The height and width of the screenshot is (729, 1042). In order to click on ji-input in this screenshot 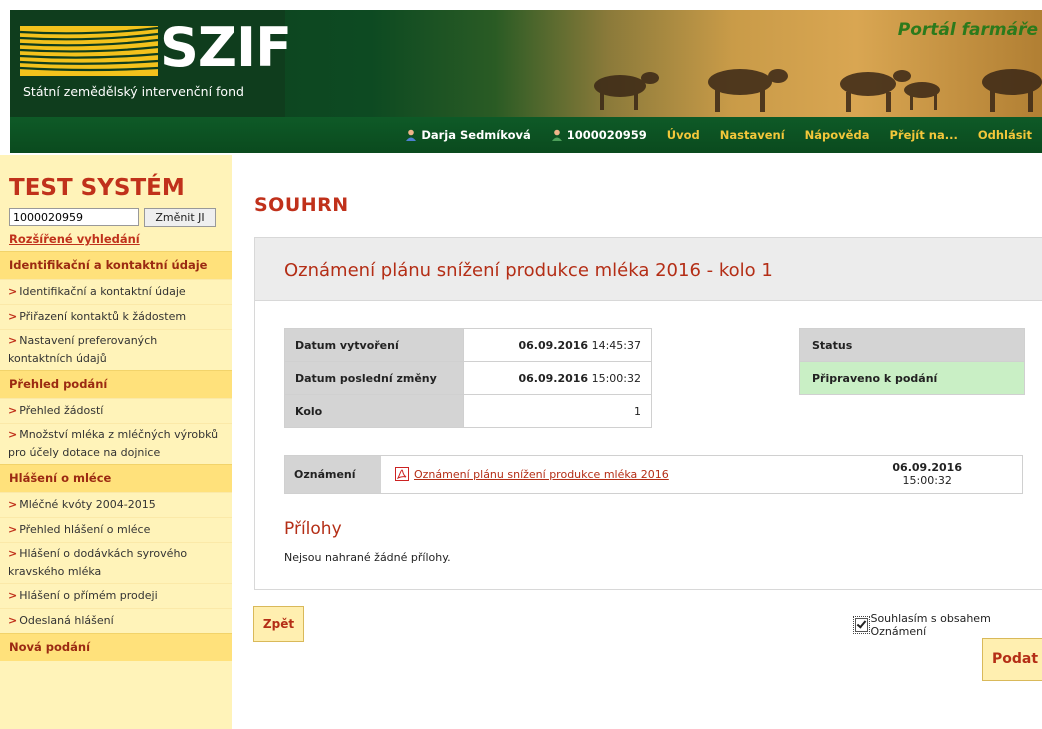, I will do `click(74, 217)`.